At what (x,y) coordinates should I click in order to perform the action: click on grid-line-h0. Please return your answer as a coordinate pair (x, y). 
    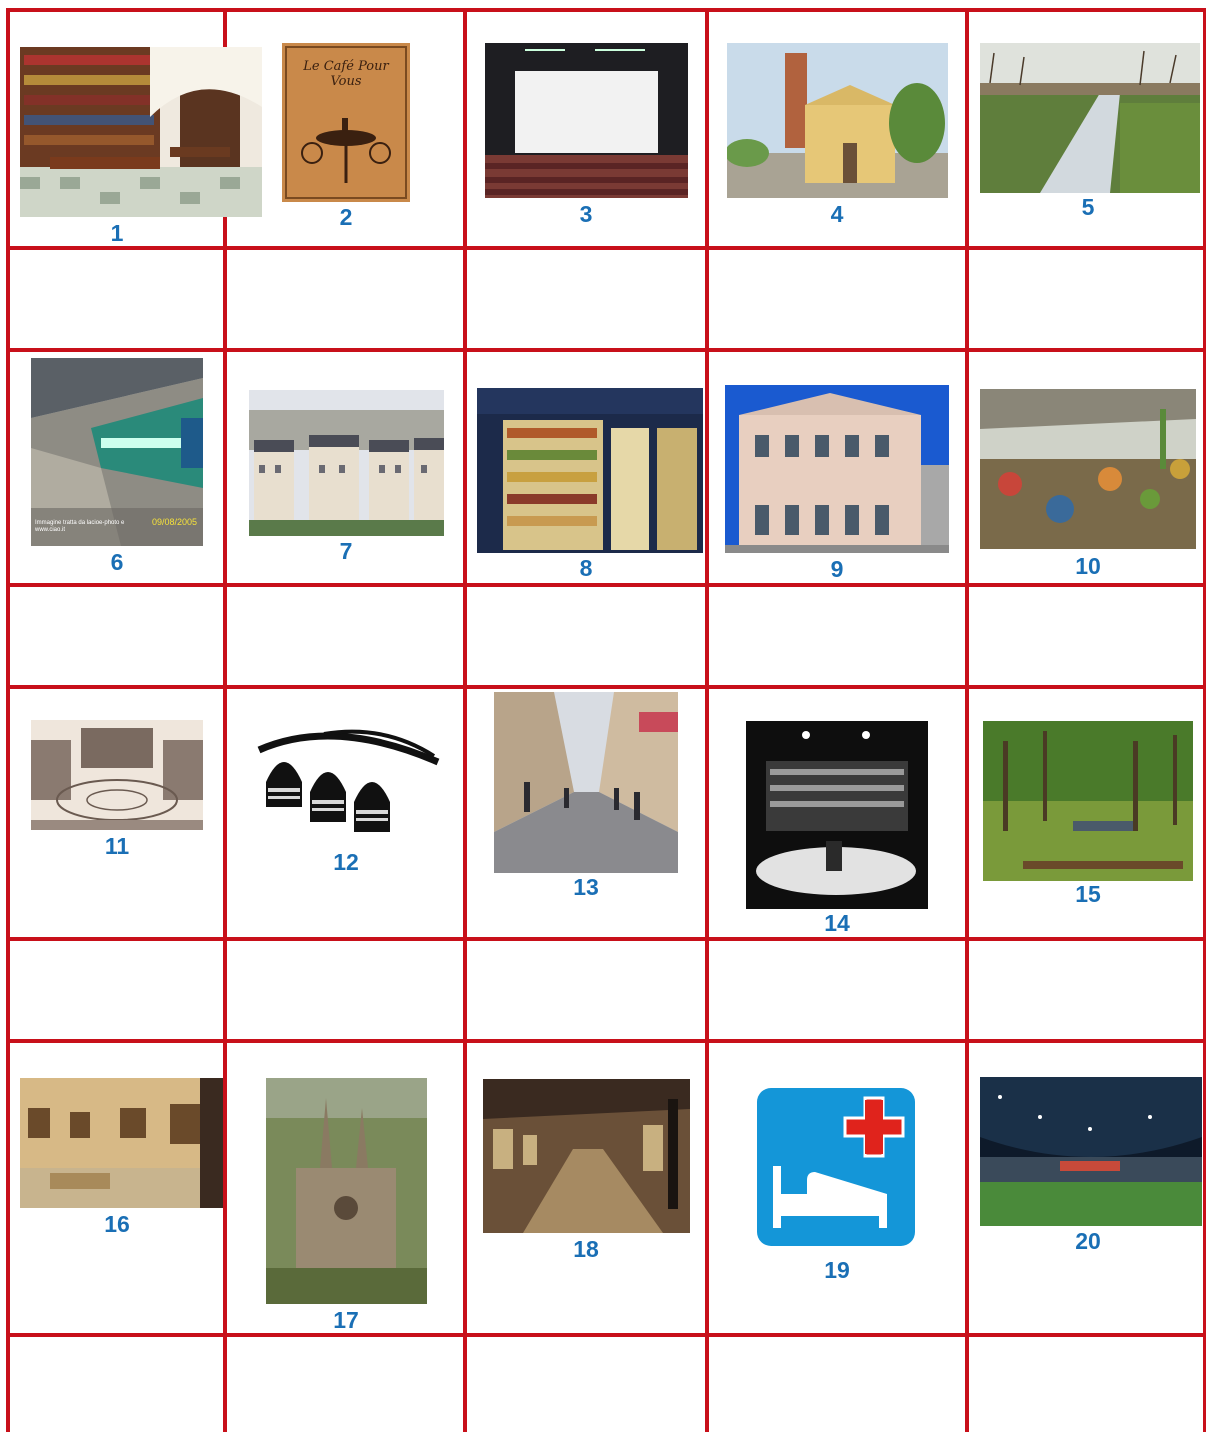
    Looking at the image, I should click on (606, 10).